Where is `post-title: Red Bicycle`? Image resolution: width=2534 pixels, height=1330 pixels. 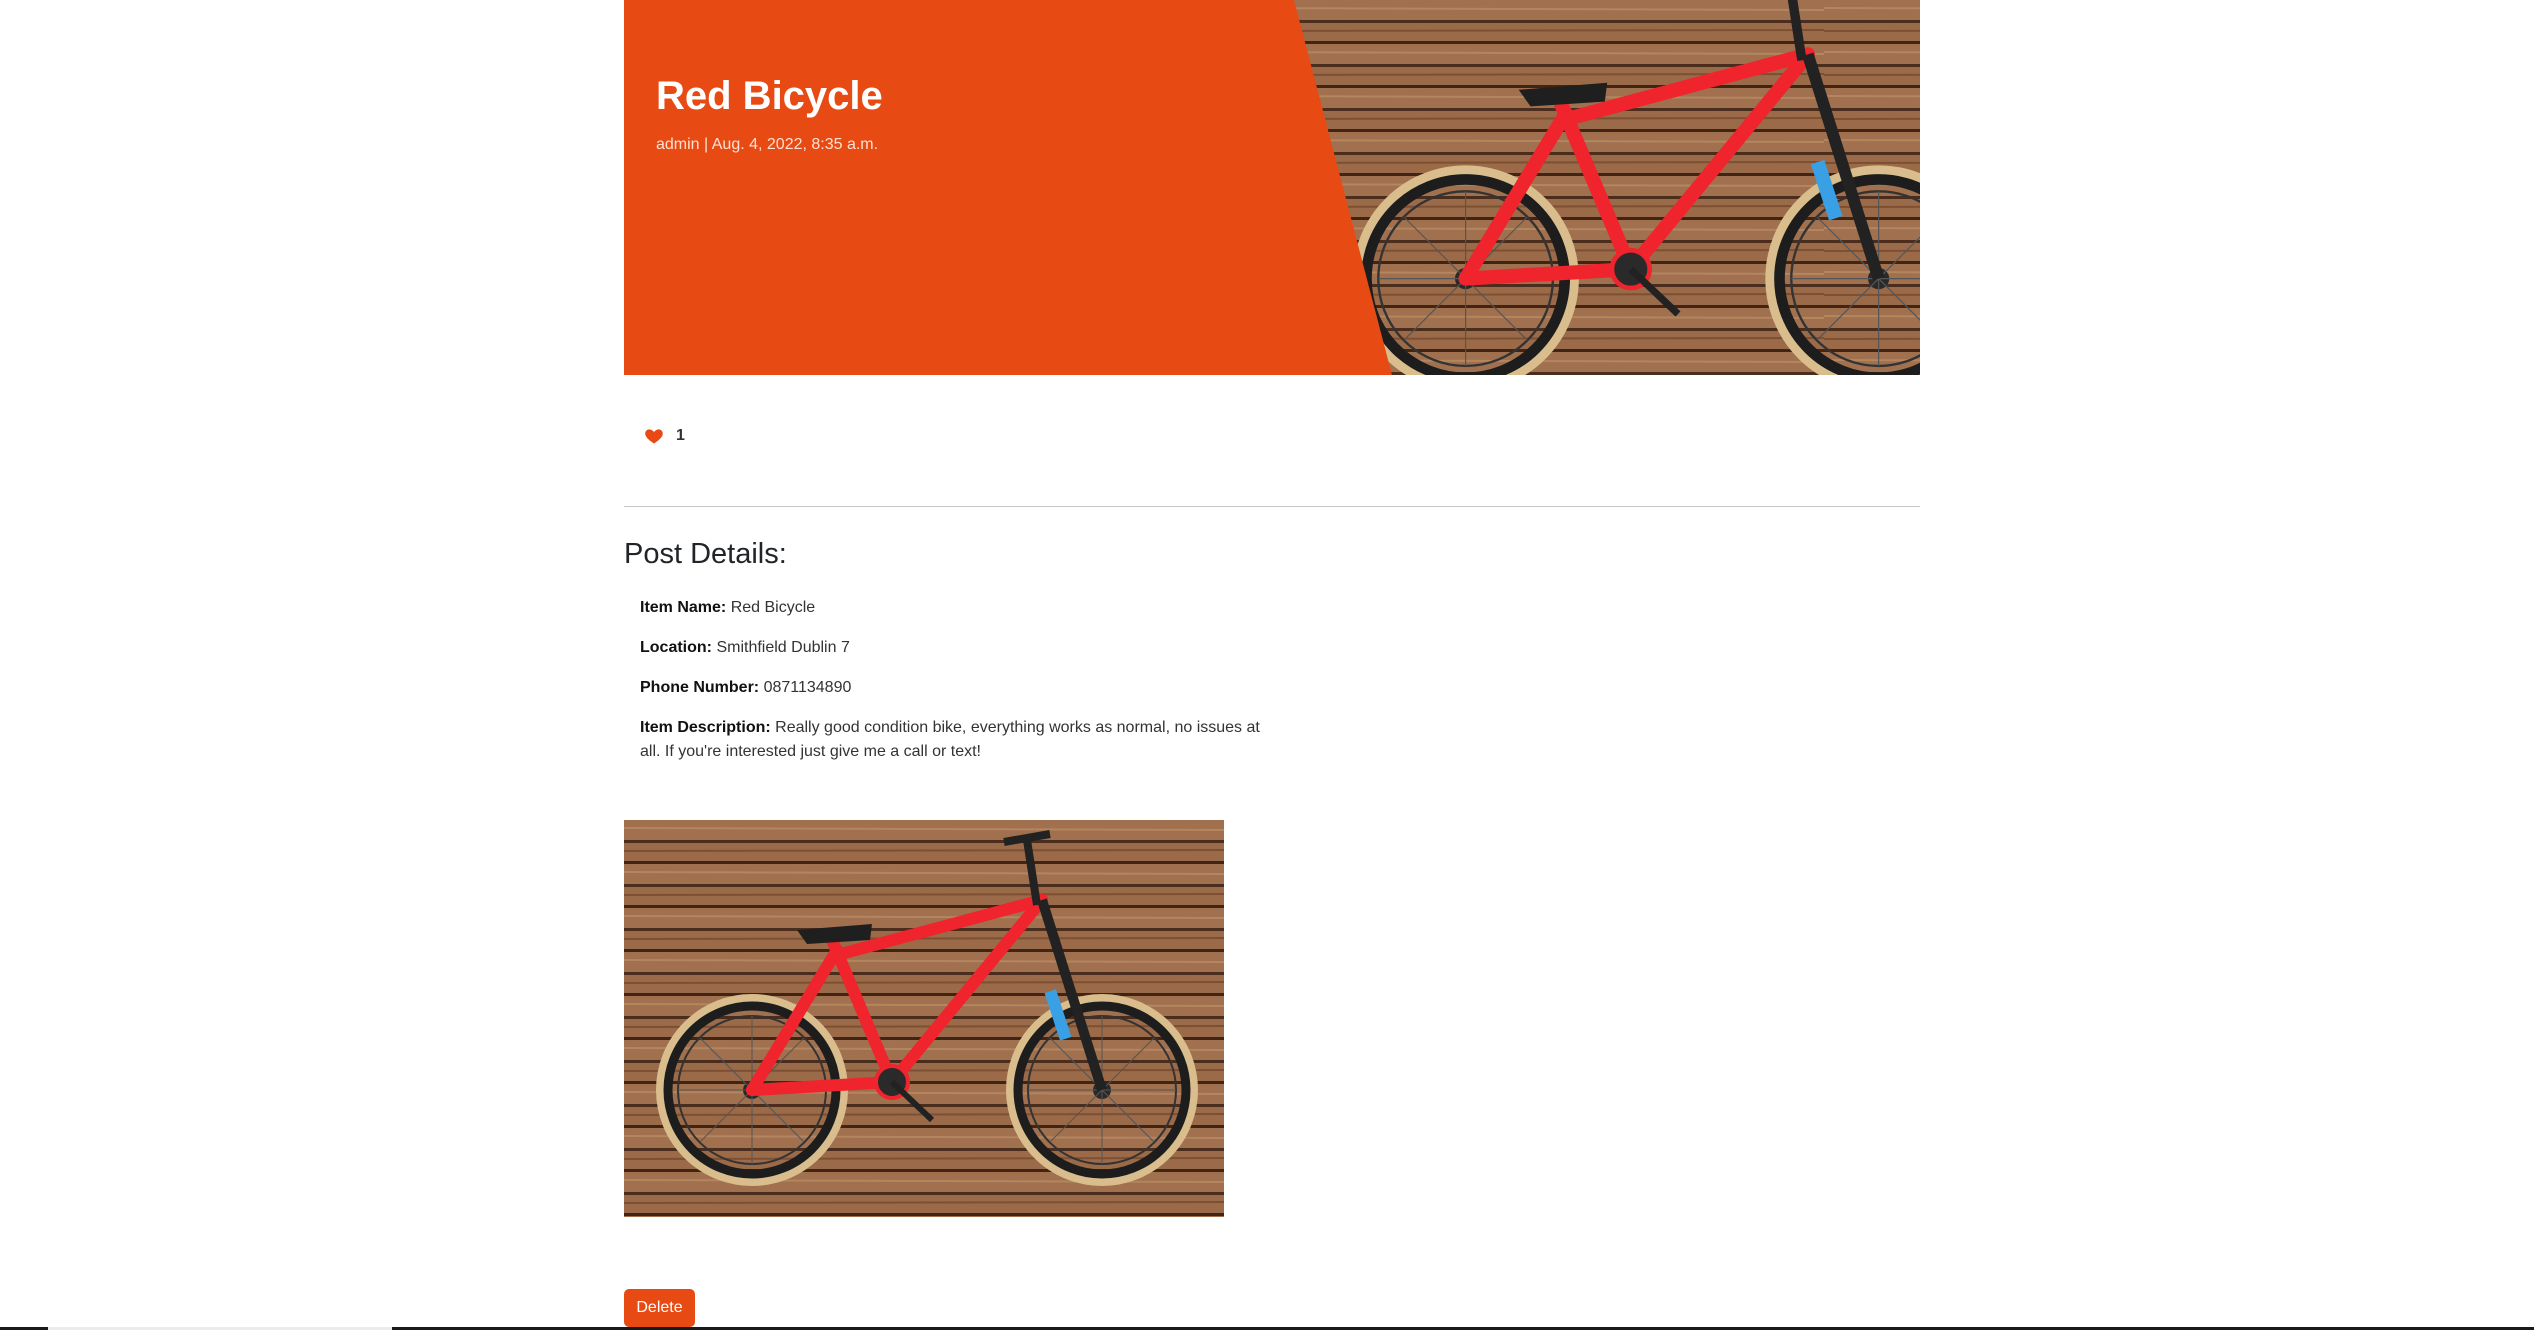
post-title: Red Bicycle is located at coordinates (769, 96).